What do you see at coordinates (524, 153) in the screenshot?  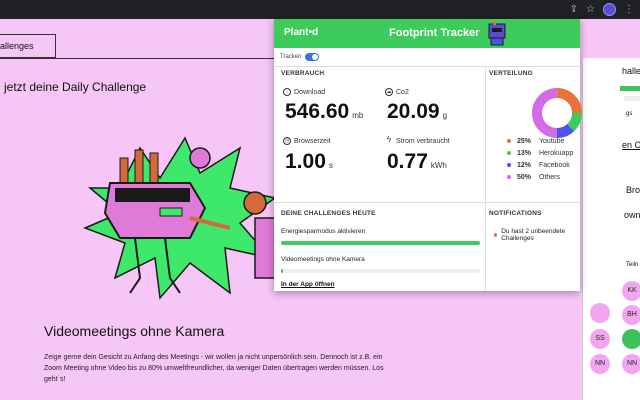 I see `legend-percent: 13%` at bounding box center [524, 153].